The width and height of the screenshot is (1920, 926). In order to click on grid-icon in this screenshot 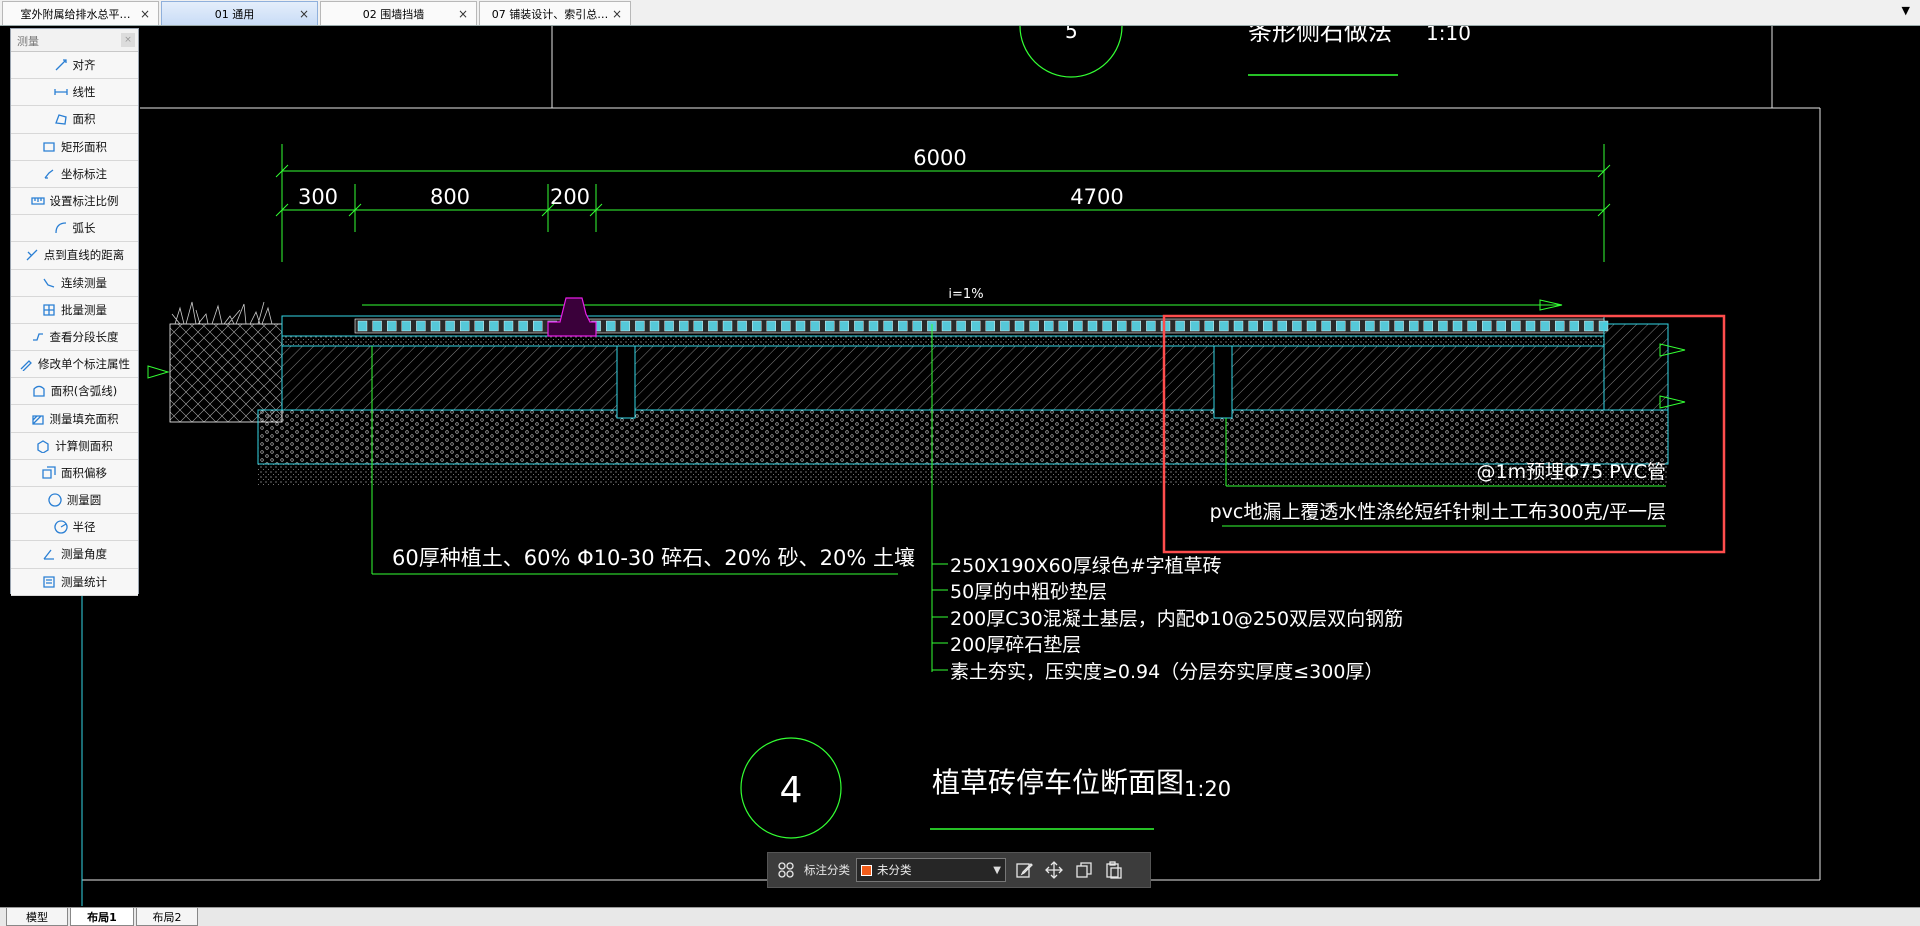, I will do `click(786, 870)`.